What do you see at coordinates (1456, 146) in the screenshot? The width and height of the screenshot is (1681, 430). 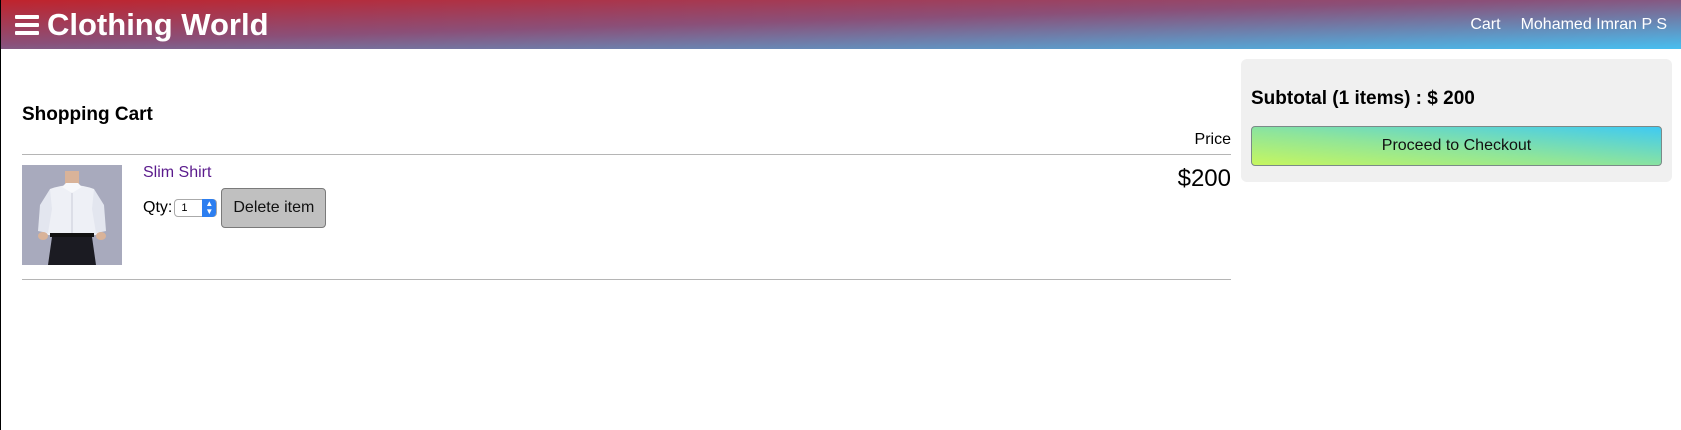 I see `proceed-to-checkout-button: Proceed to Checkout` at bounding box center [1456, 146].